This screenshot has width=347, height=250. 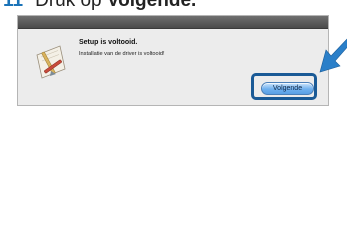 I want to click on dialog-message: Installatie van de driver is voltooid!, so click(x=122, y=54).